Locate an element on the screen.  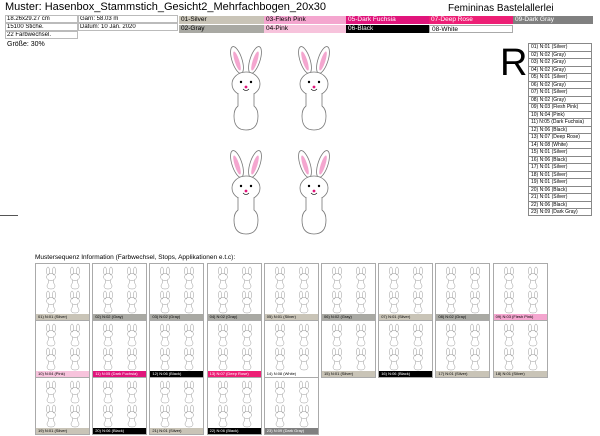
sequence-thumbnail: 11) N:05 (Dark Fuchsia) is located at coordinates (120, 349).